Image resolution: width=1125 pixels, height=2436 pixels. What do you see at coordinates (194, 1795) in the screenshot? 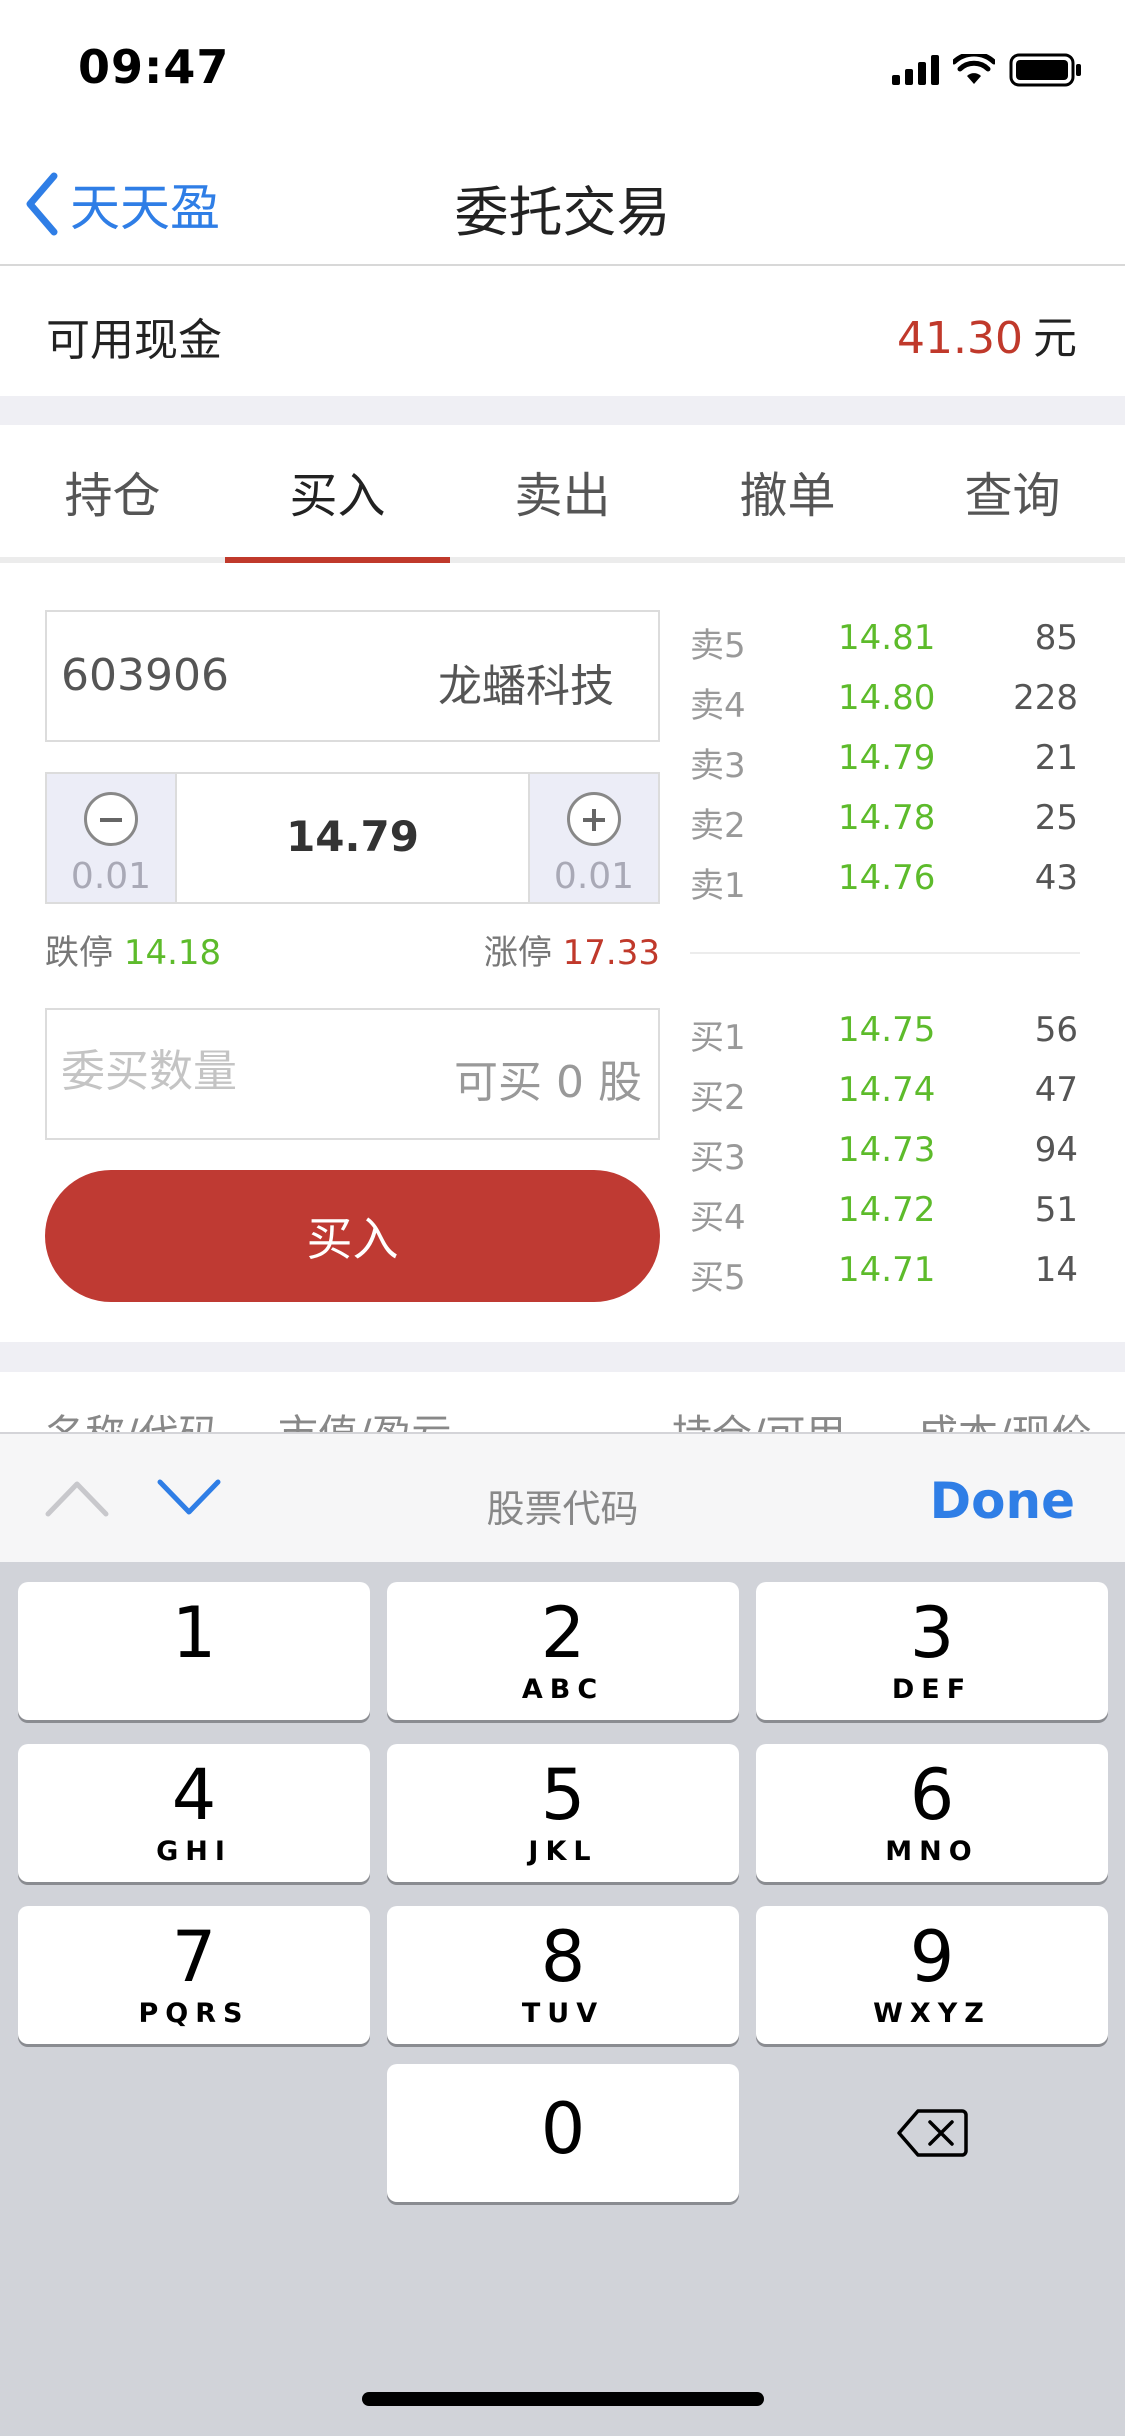
I see `key-digit: 4` at bounding box center [194, 1795].